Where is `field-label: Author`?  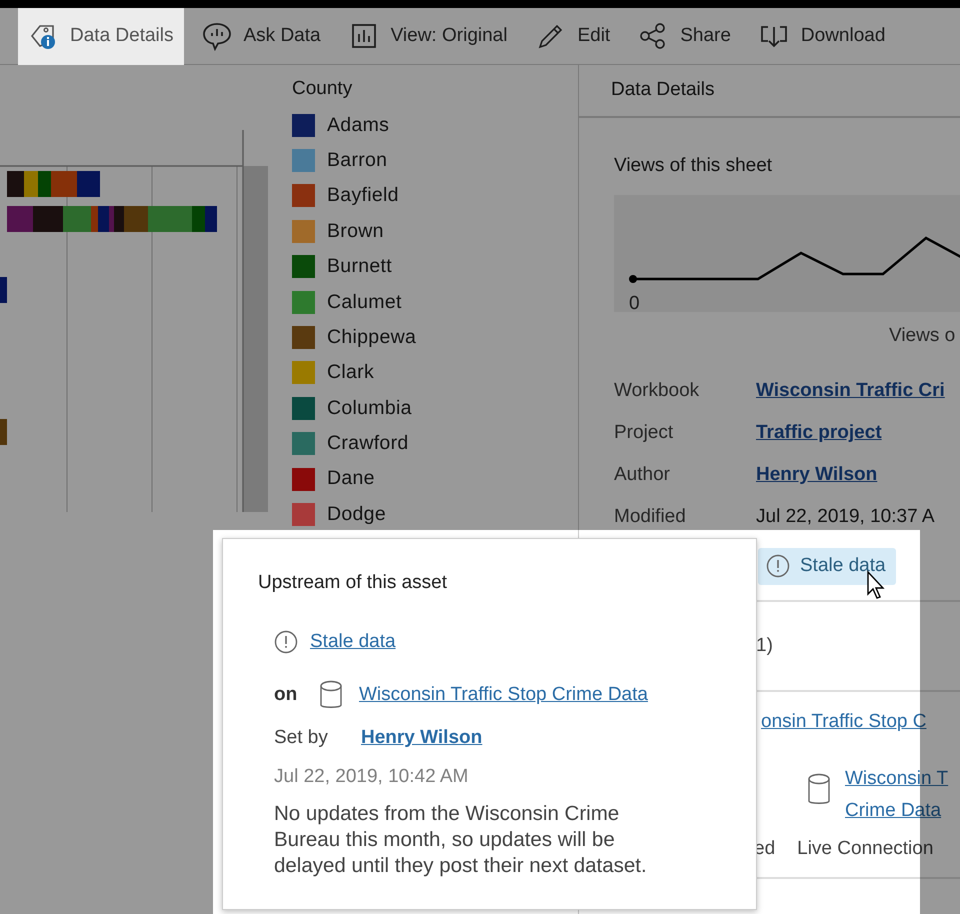 field-label: Author is located at coordinates (642, 474).